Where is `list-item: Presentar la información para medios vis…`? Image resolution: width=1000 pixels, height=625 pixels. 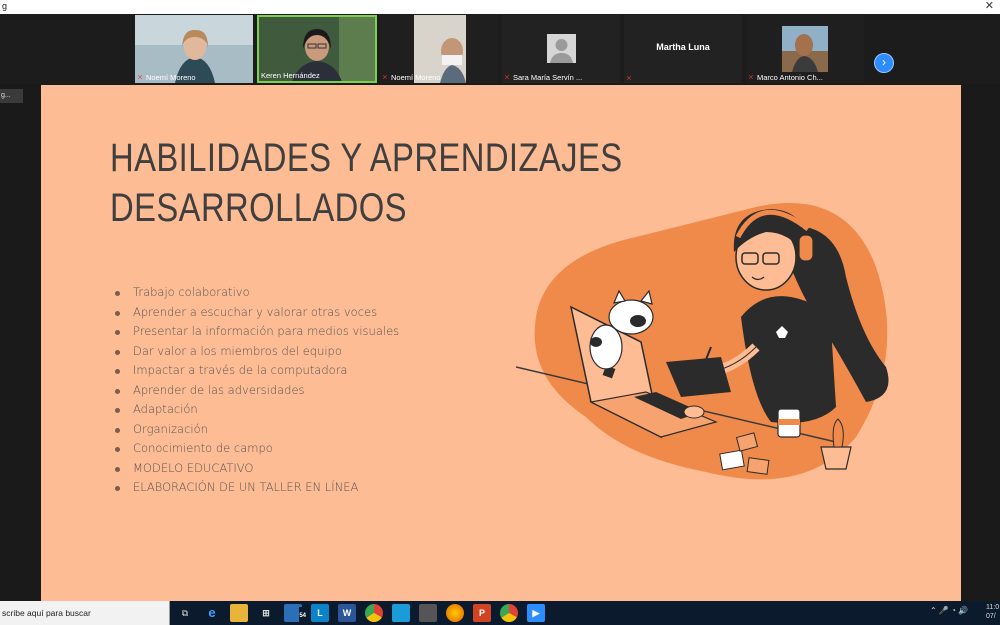
list-item: Presentar la información para medios vis… is located at coordinates (256, 334).